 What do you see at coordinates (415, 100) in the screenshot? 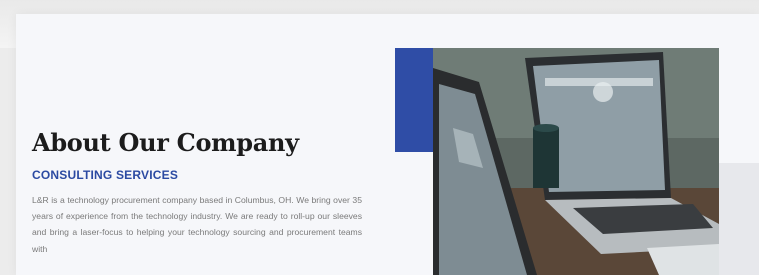
I see `accent-block` at bounding box center [415, 100].